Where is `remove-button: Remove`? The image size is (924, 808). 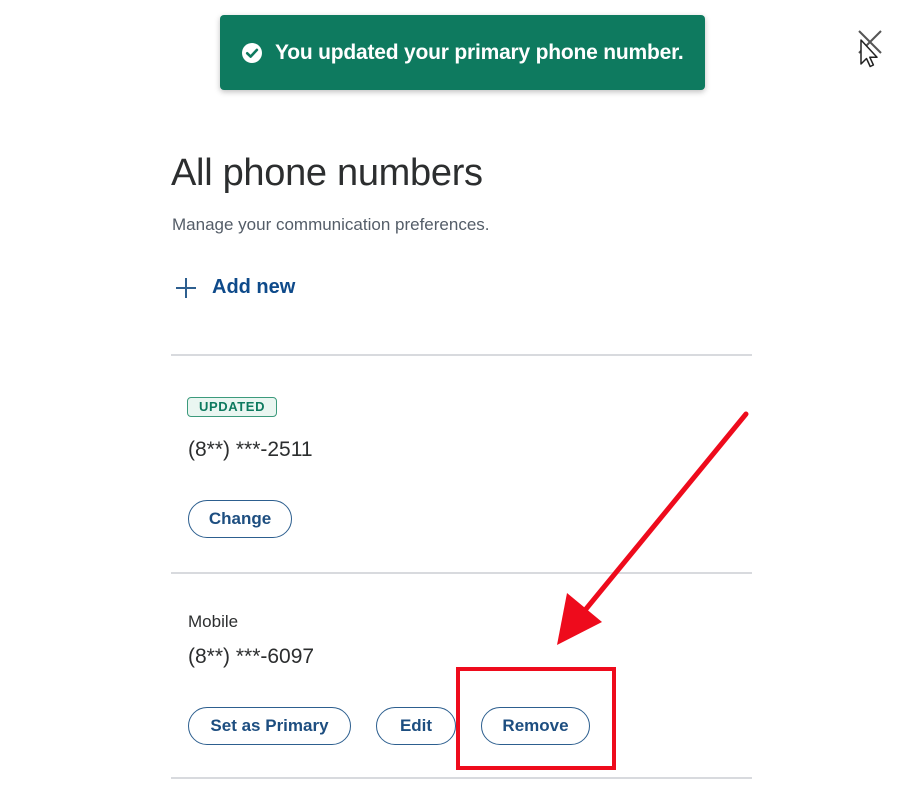 remove-button: Remove is located at coordinates (535, 726).